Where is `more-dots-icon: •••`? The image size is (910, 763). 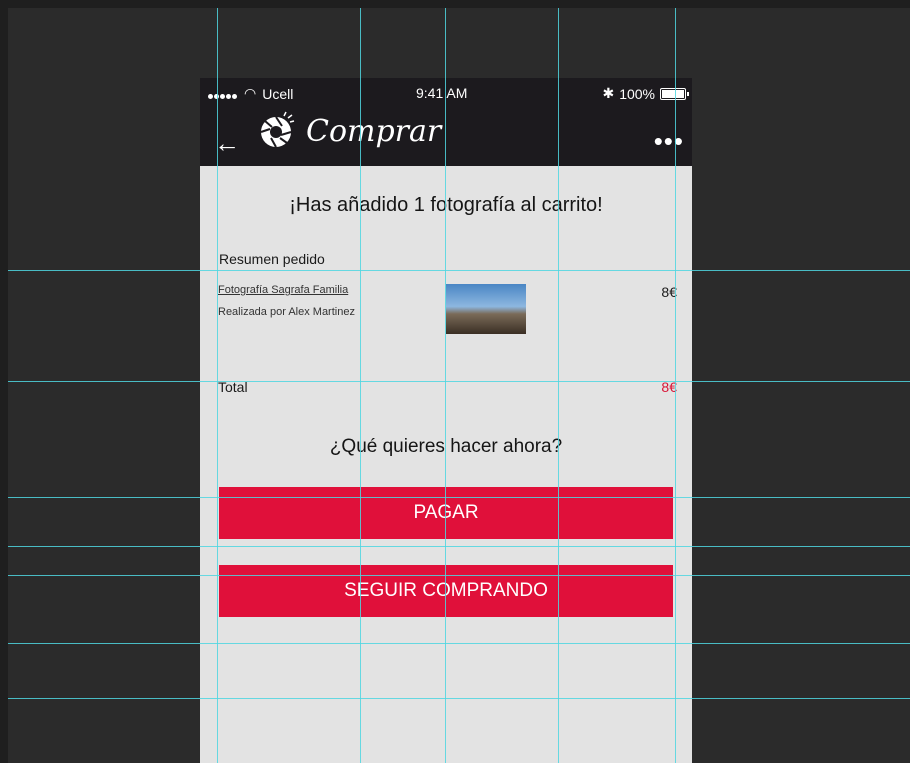
more-dots-icon: ••• is located at coordinates (669, 141).